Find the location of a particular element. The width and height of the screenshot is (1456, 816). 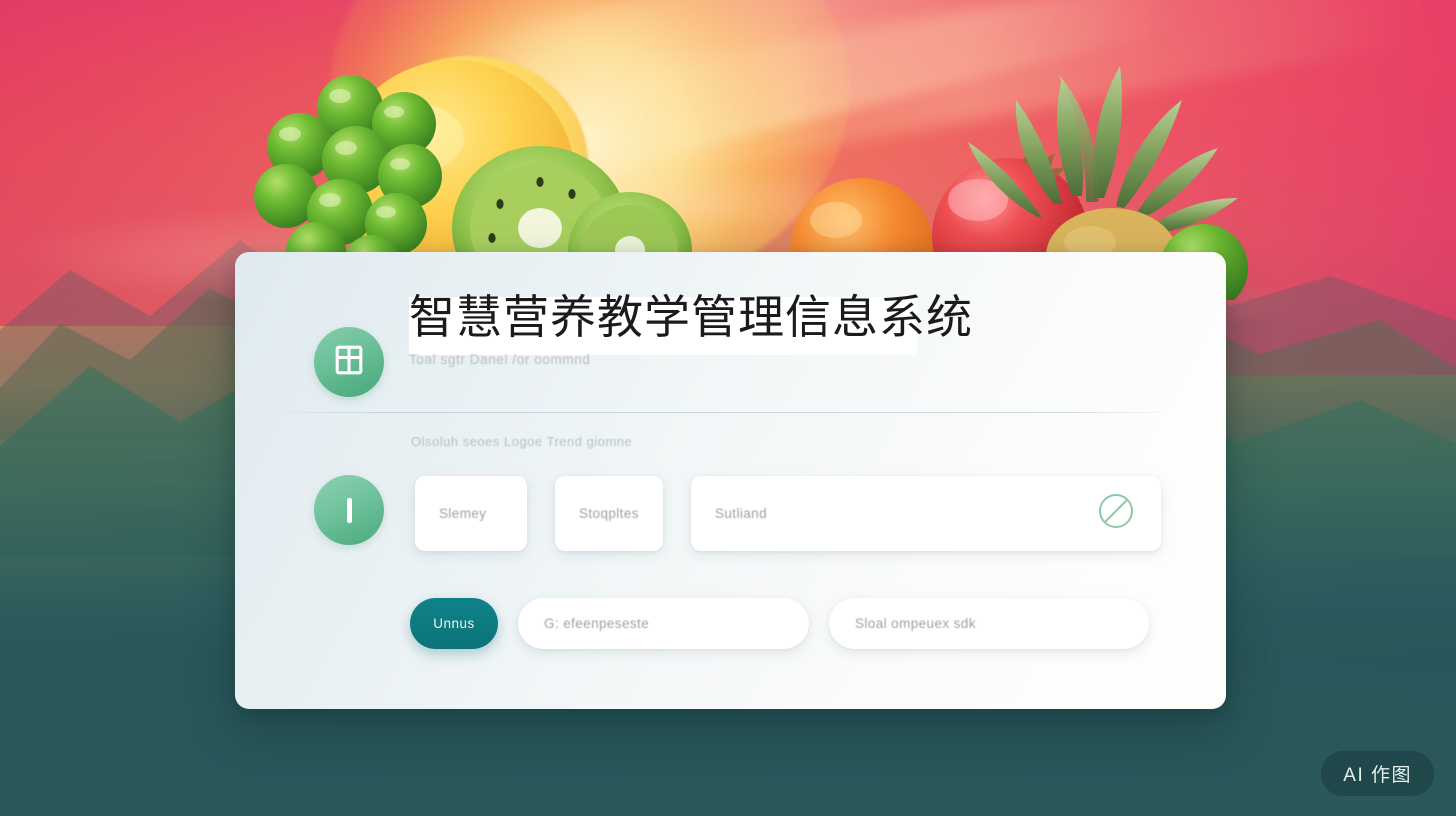

app-logo-badge is located at coordinates (349, 362).